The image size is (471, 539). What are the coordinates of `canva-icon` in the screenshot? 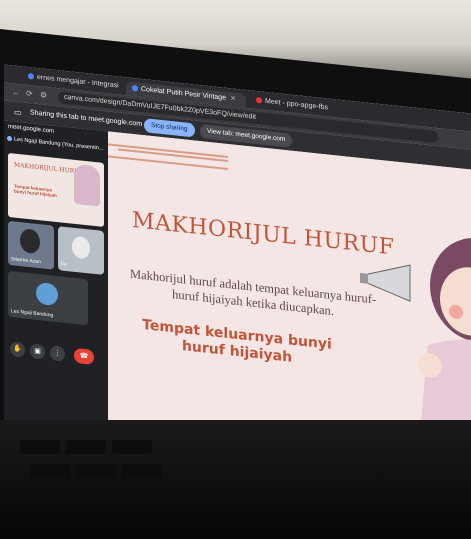 It's located at (135, 88).